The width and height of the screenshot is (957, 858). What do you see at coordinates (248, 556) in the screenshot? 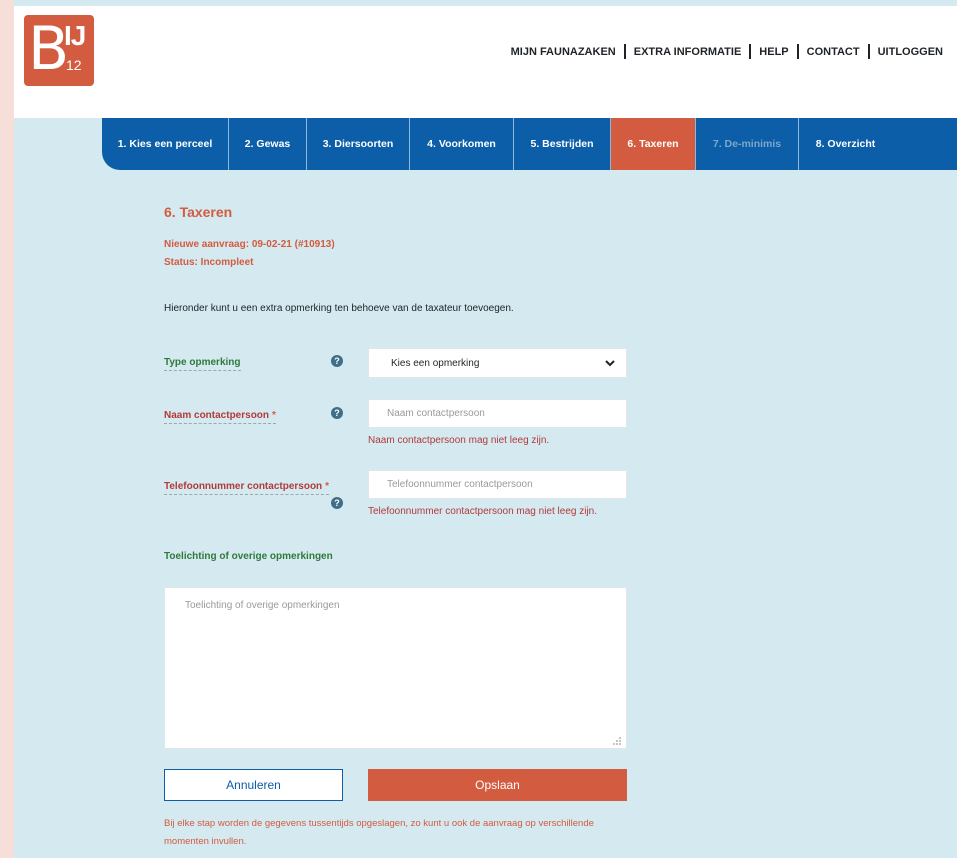
I see `toelichting-label: Toelichting of overige opmerkingen` at bounding box center [248, 556].